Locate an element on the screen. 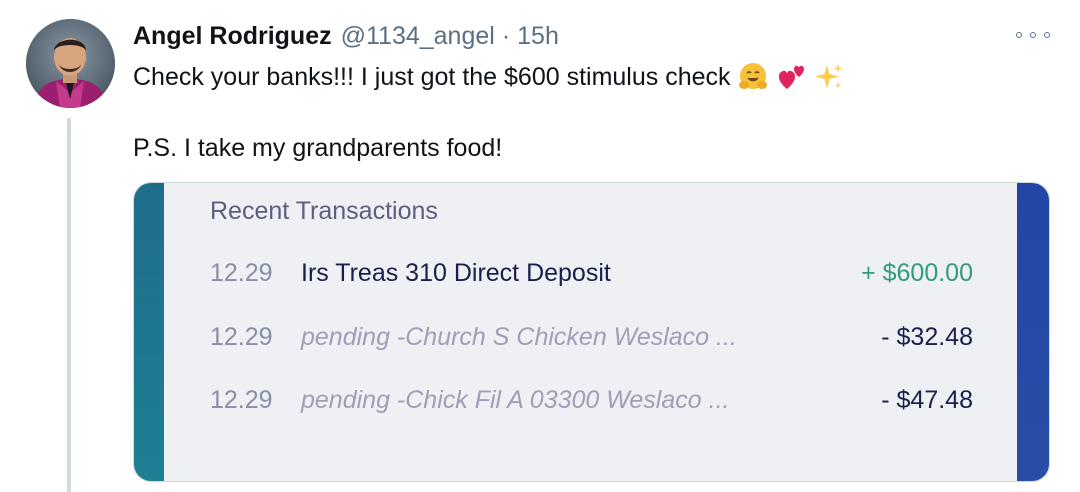  hugging-face-emoji is located at coordinates (752, 76).